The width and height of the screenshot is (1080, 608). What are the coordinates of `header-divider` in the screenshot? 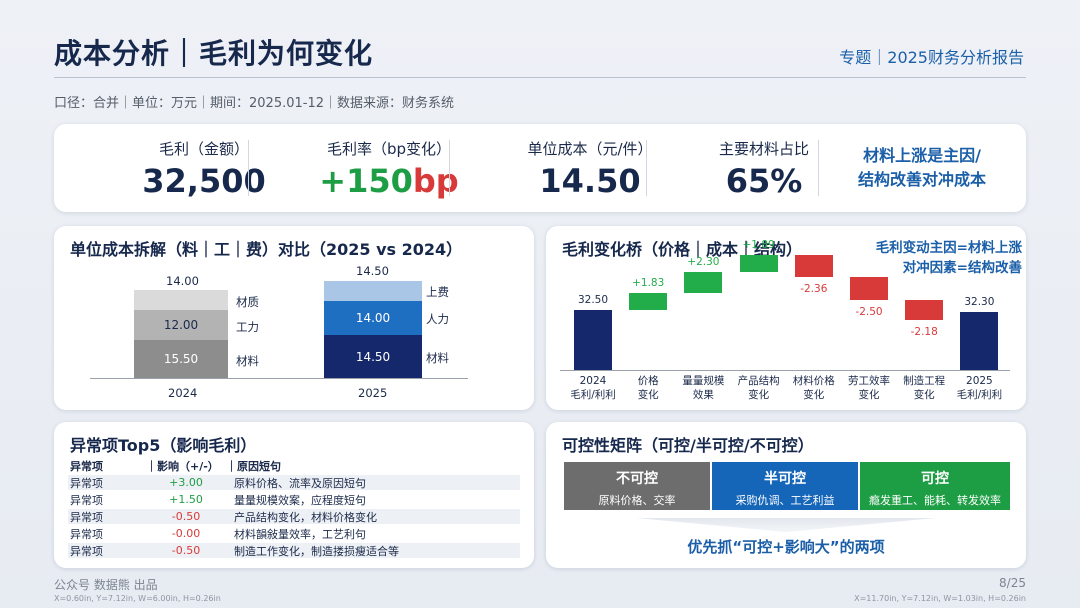 It's located at (540, 77).